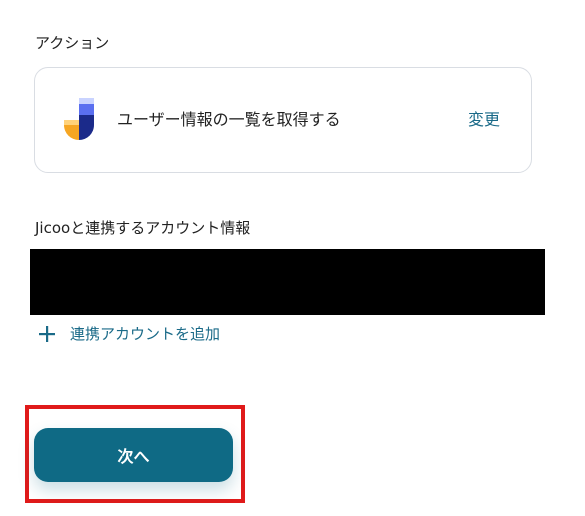 The height and width of the screenshot is (516, 585). Describe the element at coordinates (287, 282) in the screenshot. I see `linked-account-select` at that location.